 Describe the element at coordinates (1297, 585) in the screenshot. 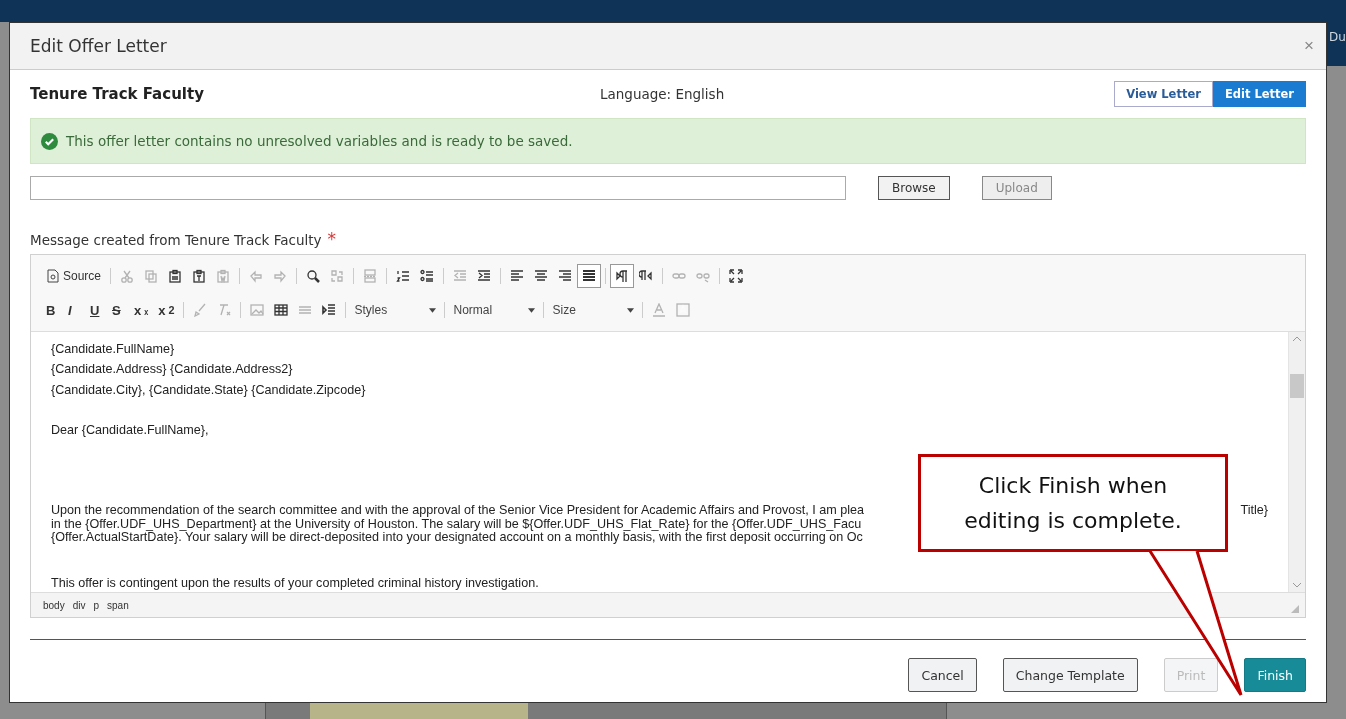

I see `scroll-down-icon` at that location.